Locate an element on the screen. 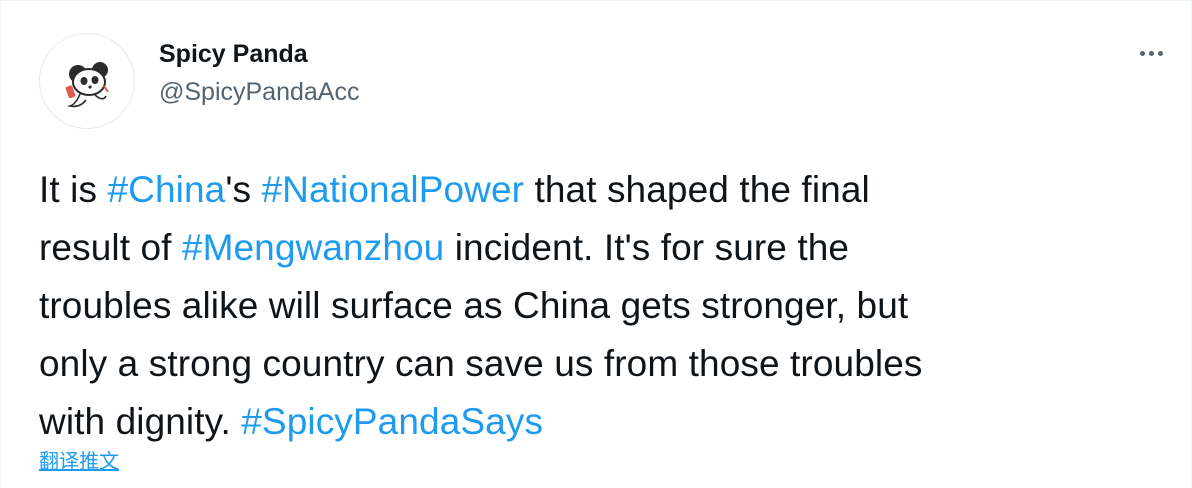  tweet-text-segment: with dignity. is located at coordinates (140, 421).